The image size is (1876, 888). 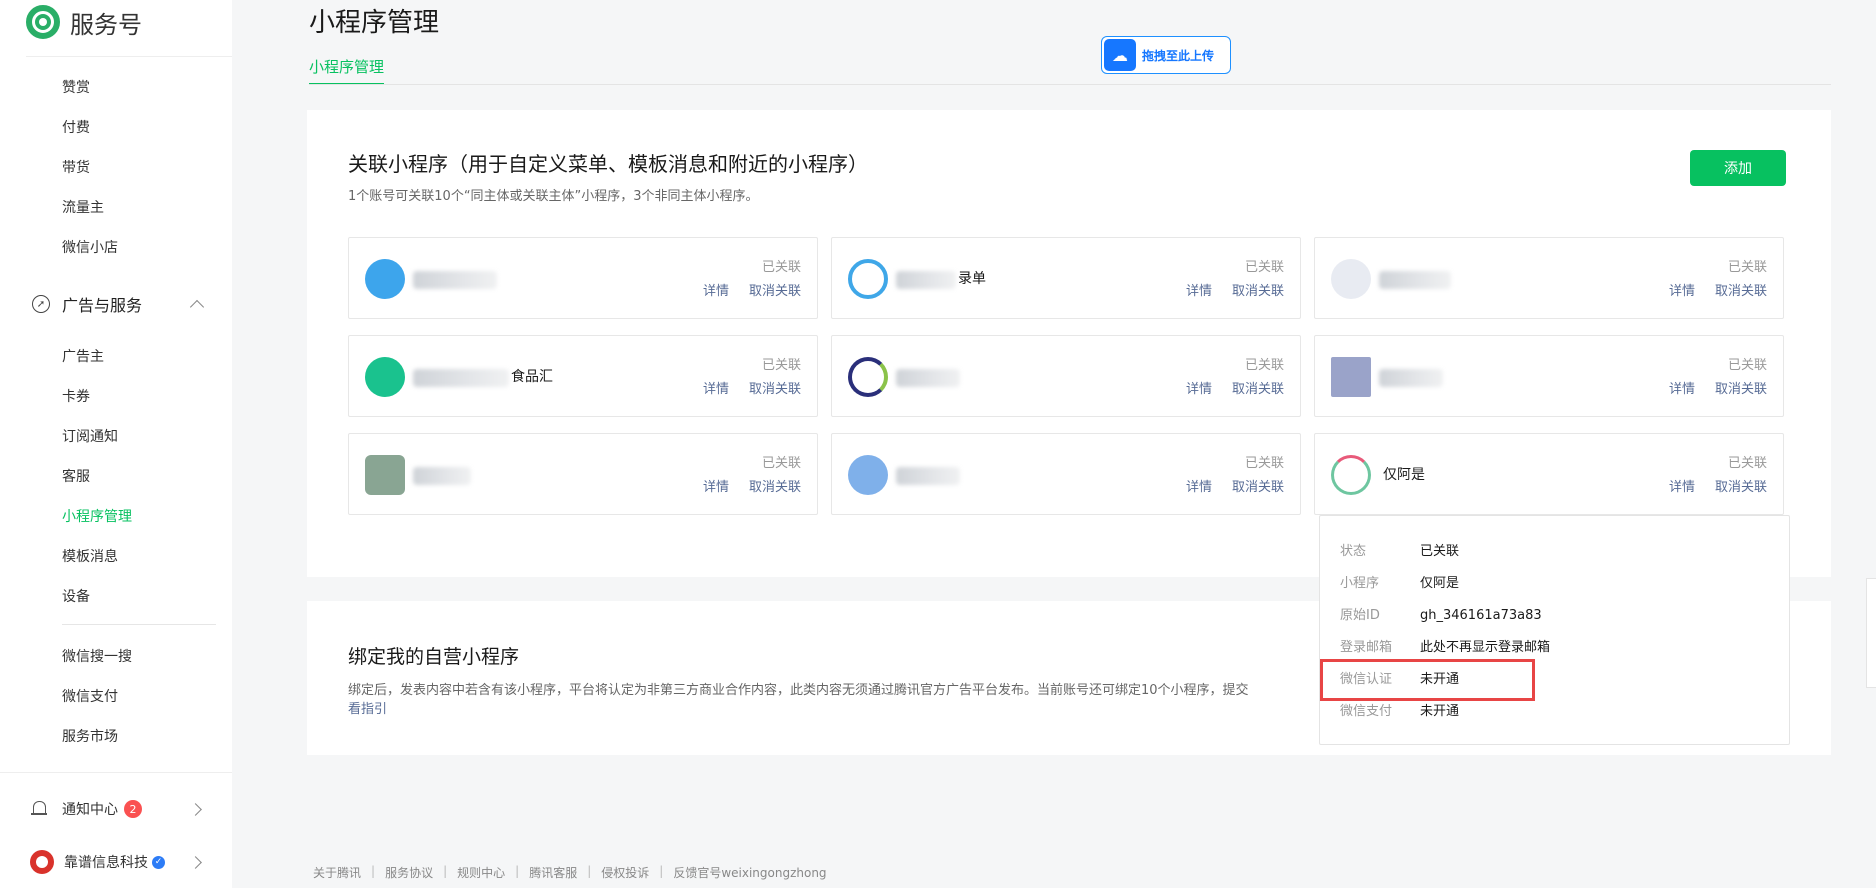 I want to click on detail-key: 原始ID, so click(x=1360, y=615).